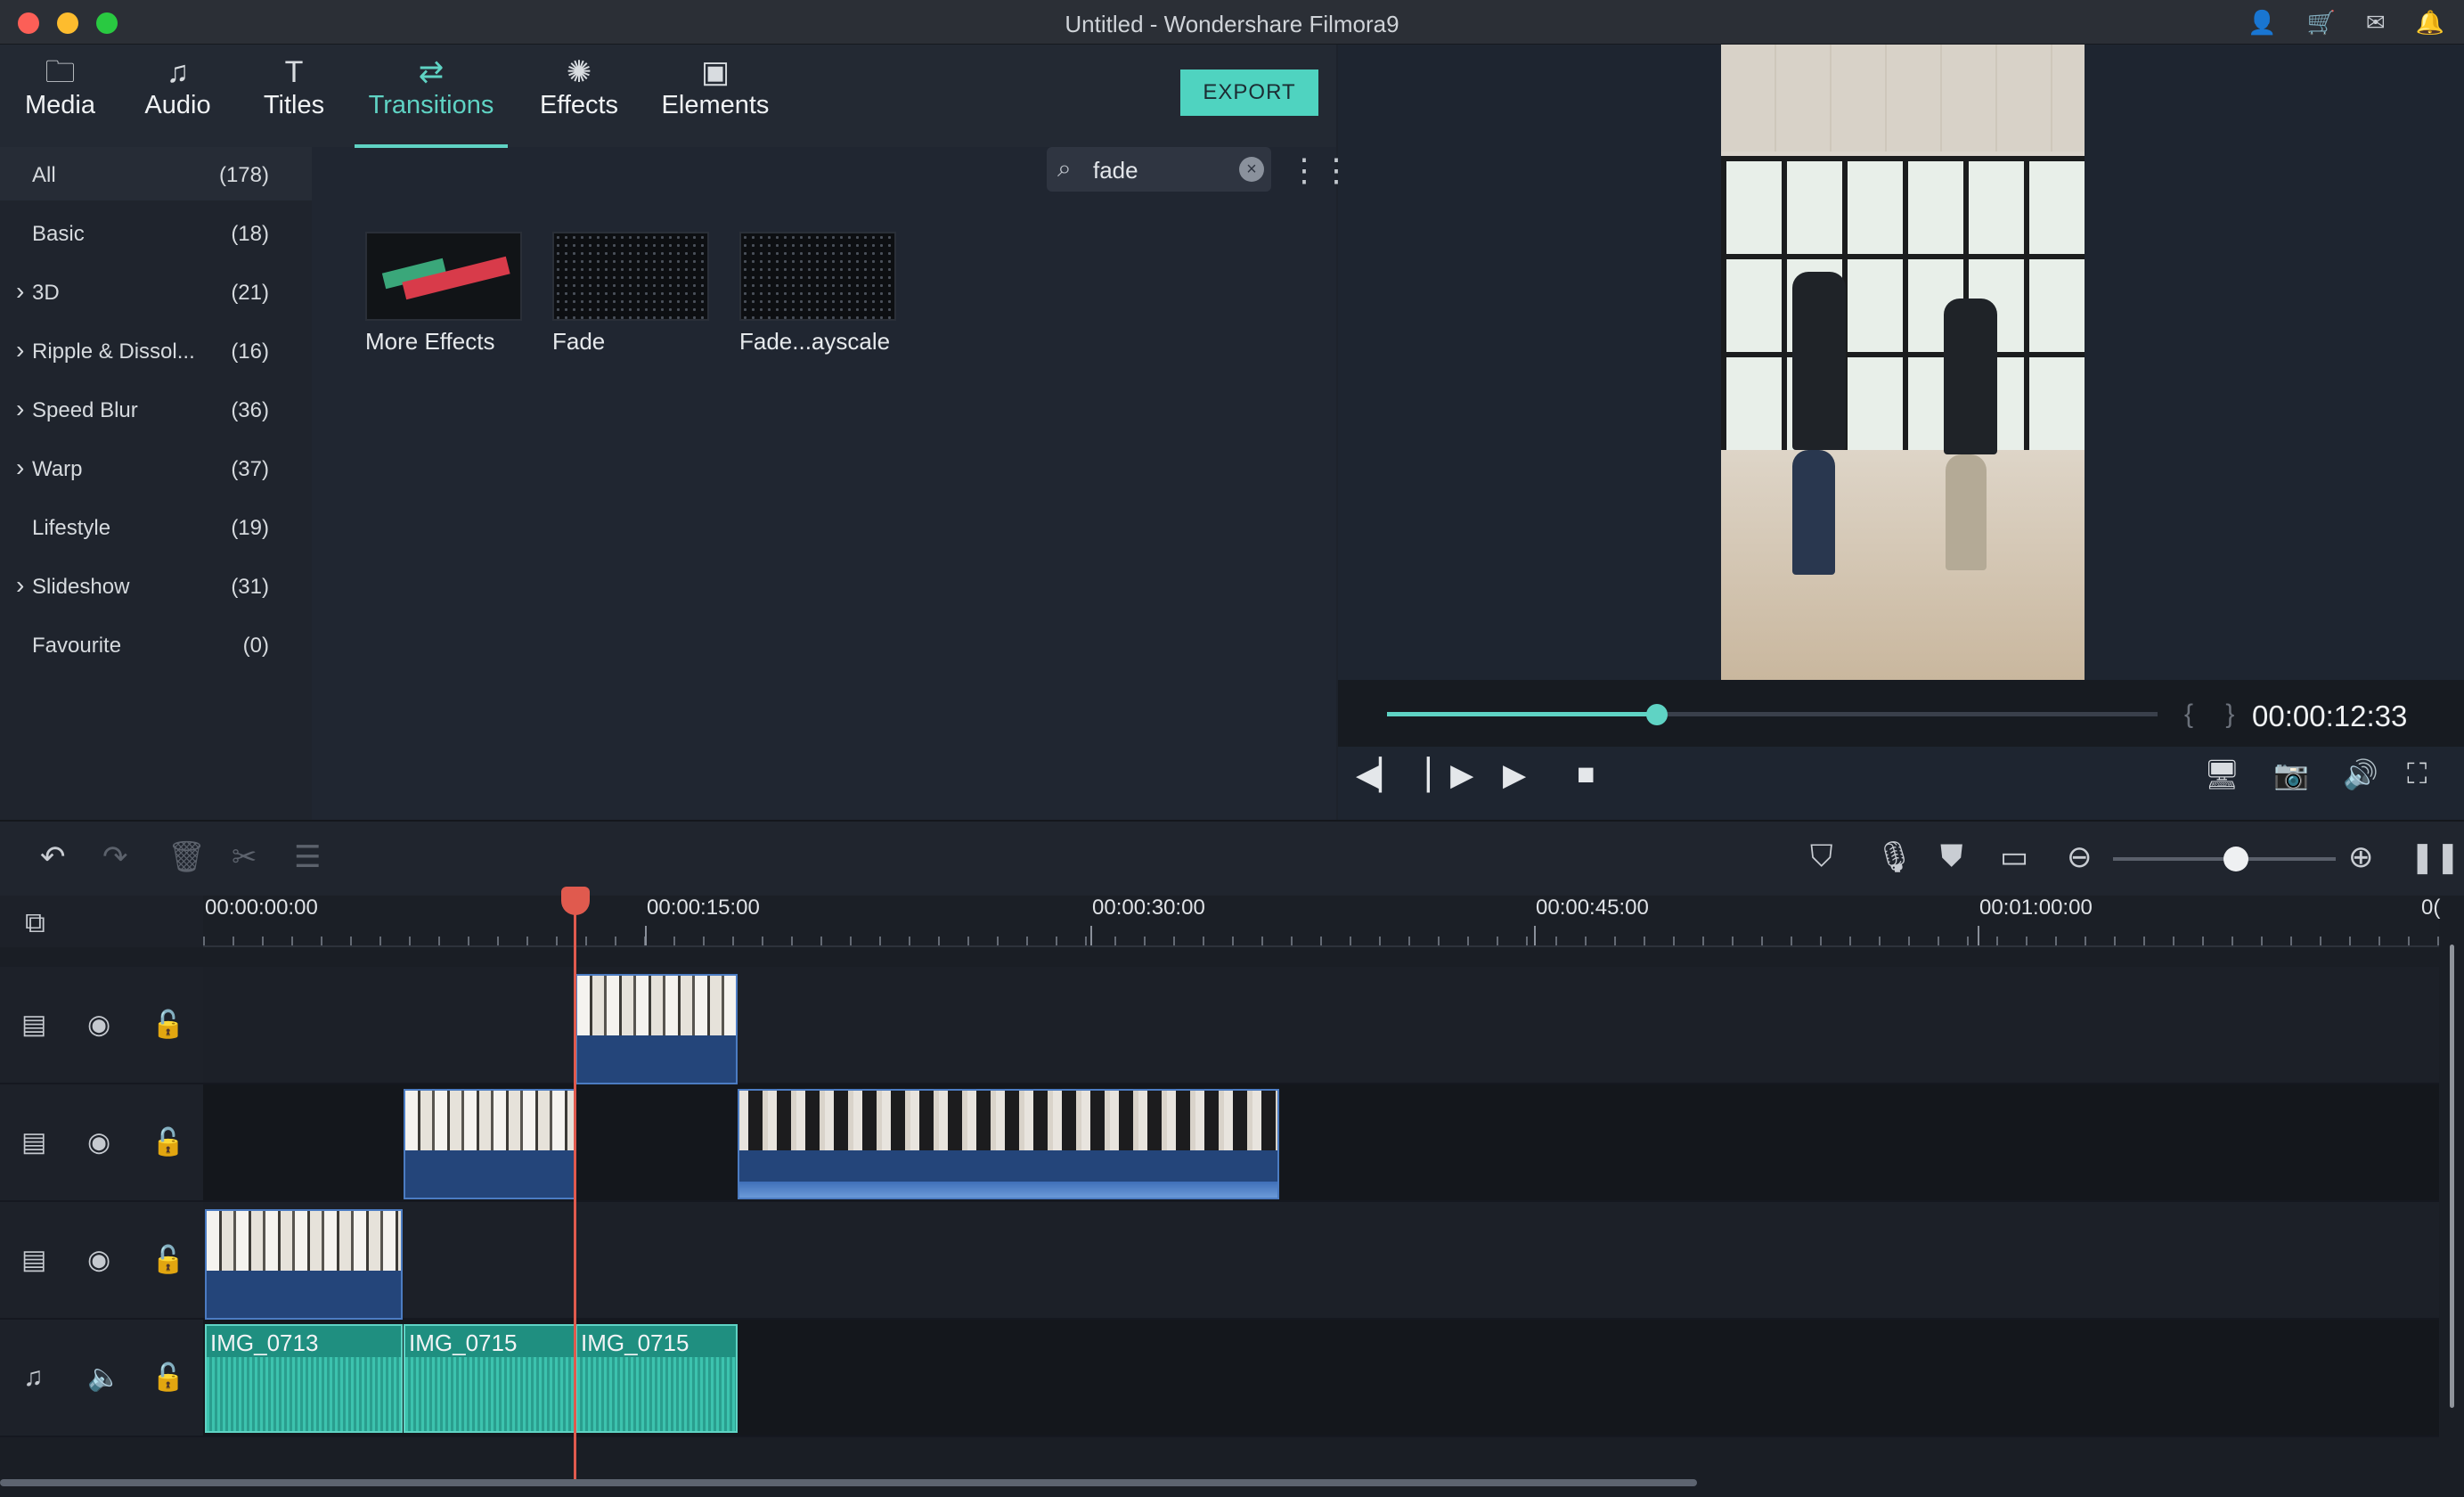 This screenshot has width=2464, height=1497. What do you see at coordinates (156, 585) in the screenshot?
I see `category-item: › Slideshow (31)` at bounding box center [156, 585].